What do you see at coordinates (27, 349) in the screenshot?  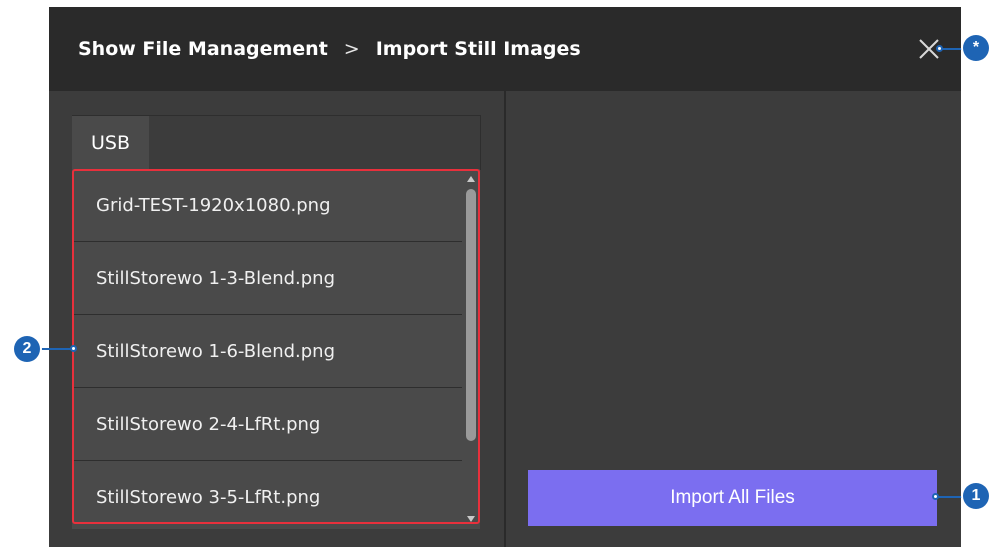 I see `callout-badge-file-list: 2` at bounding box center [27, 349].